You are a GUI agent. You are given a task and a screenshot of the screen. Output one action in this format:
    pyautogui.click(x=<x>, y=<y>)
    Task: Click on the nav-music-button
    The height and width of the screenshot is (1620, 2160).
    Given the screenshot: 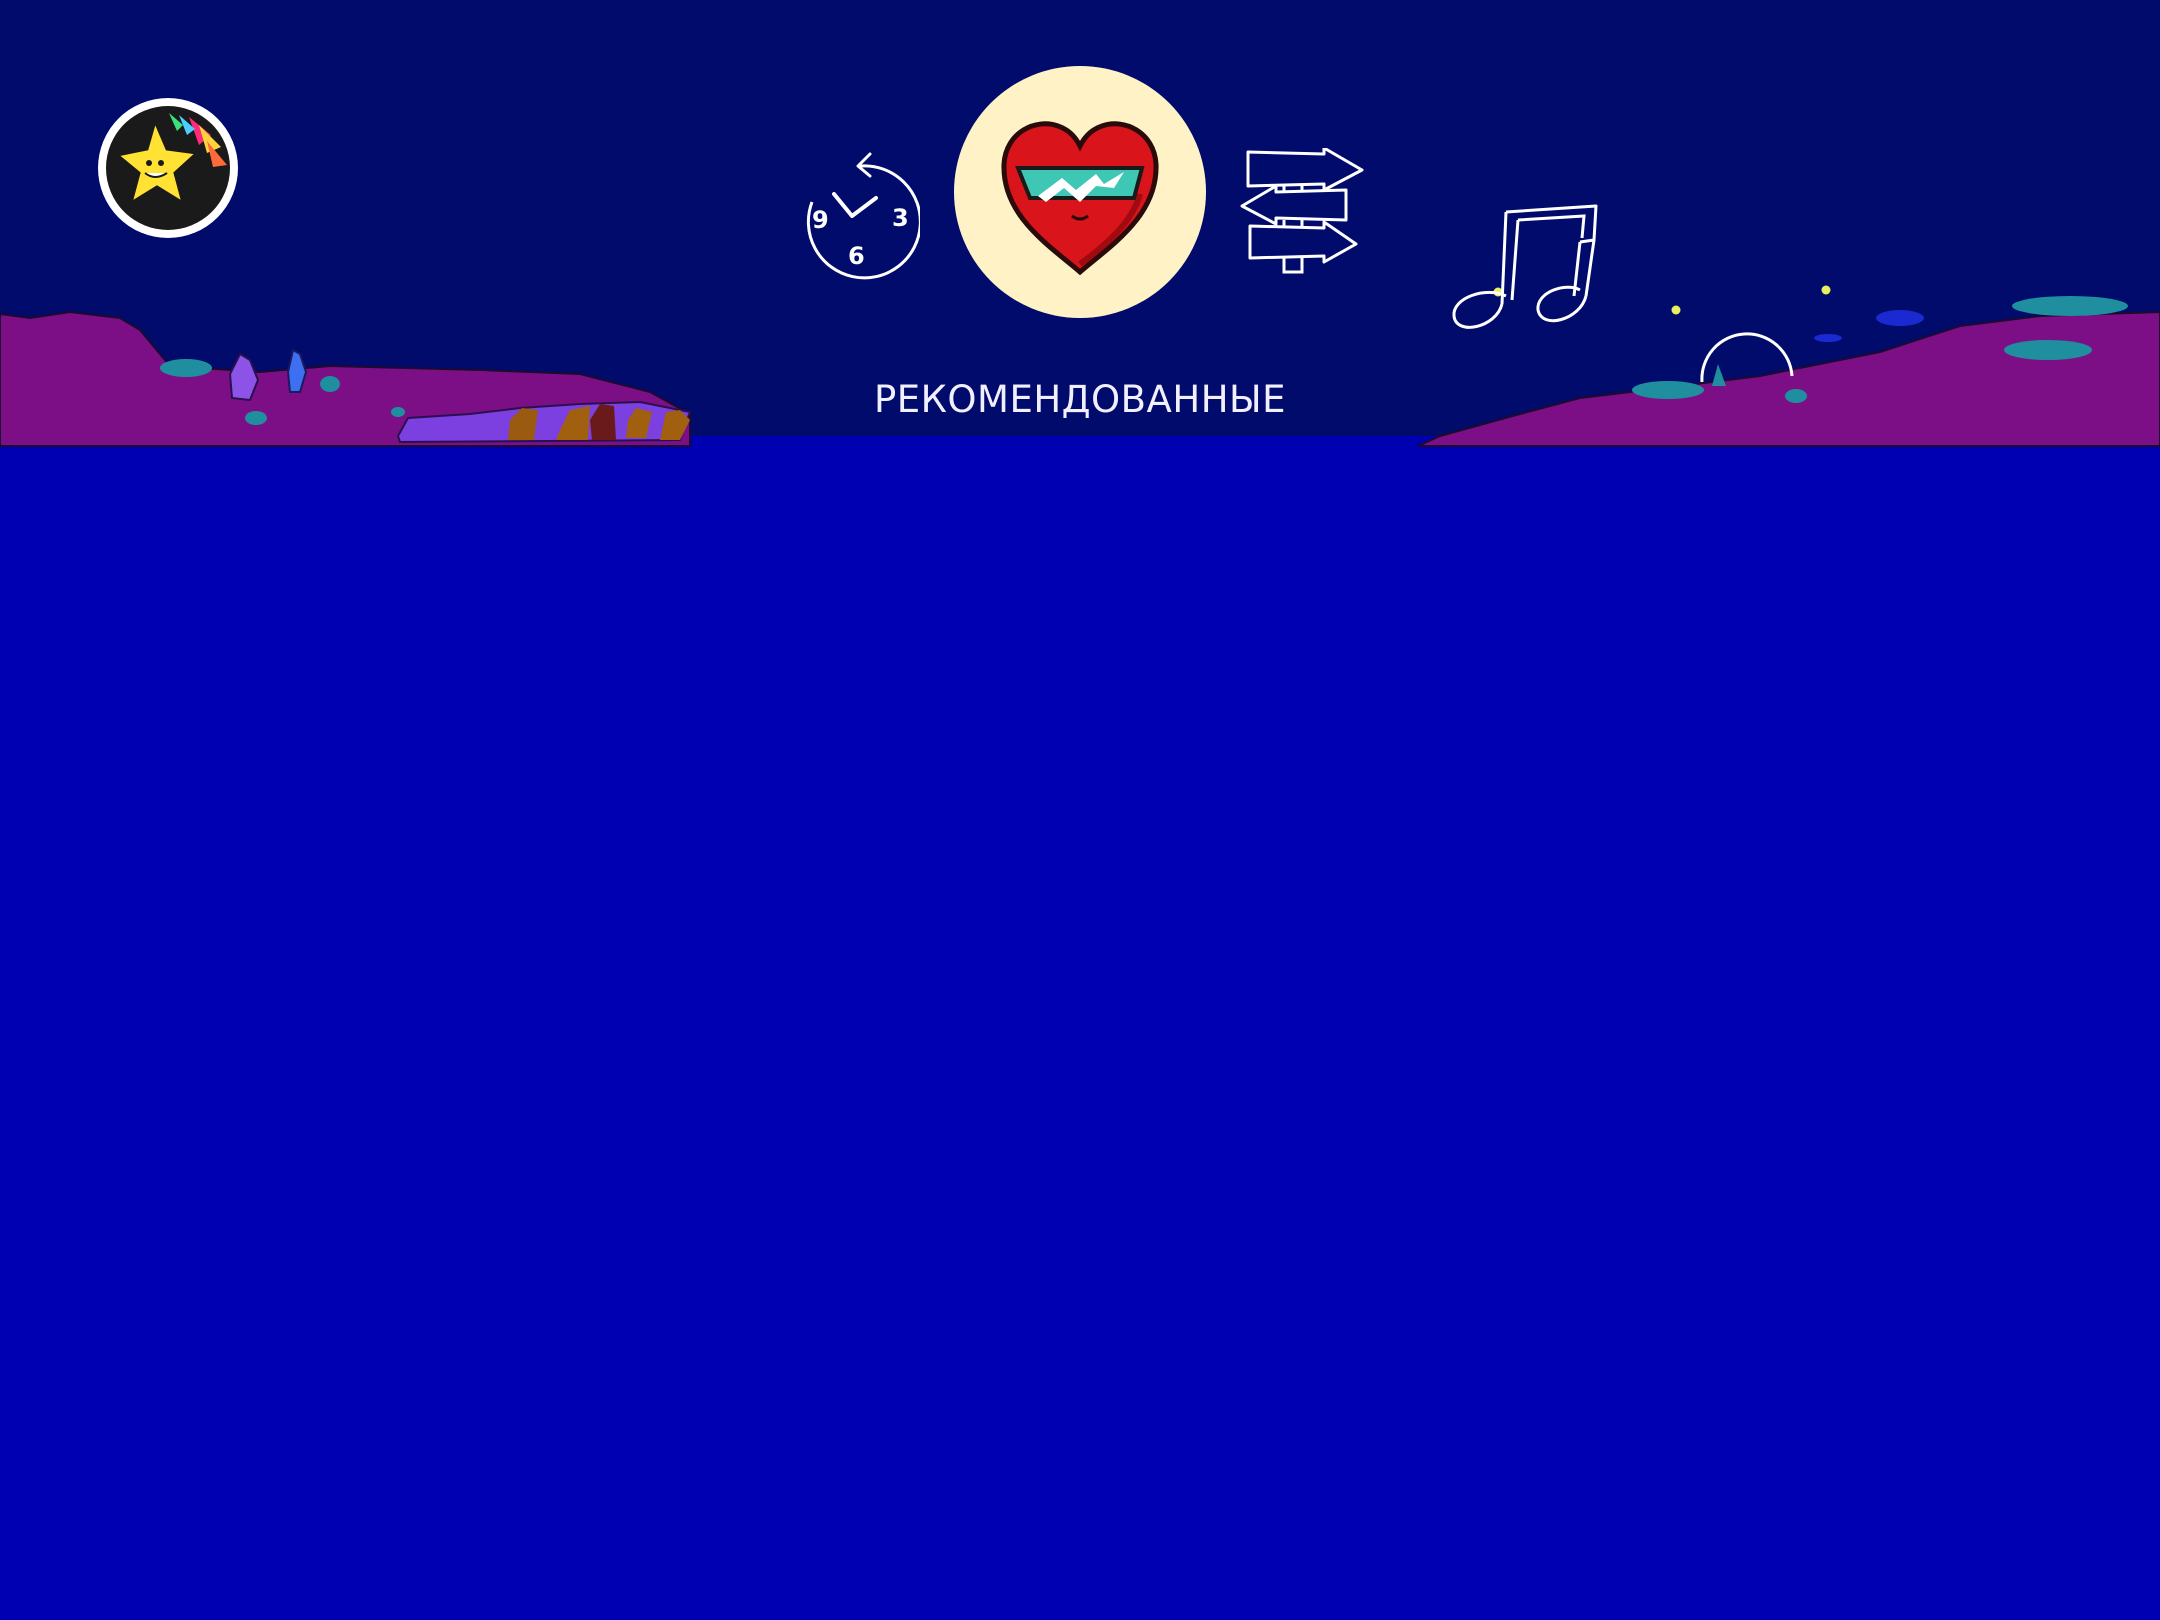 What is the action you would take?
    pyautogui.click(x=1526, y=270)
    